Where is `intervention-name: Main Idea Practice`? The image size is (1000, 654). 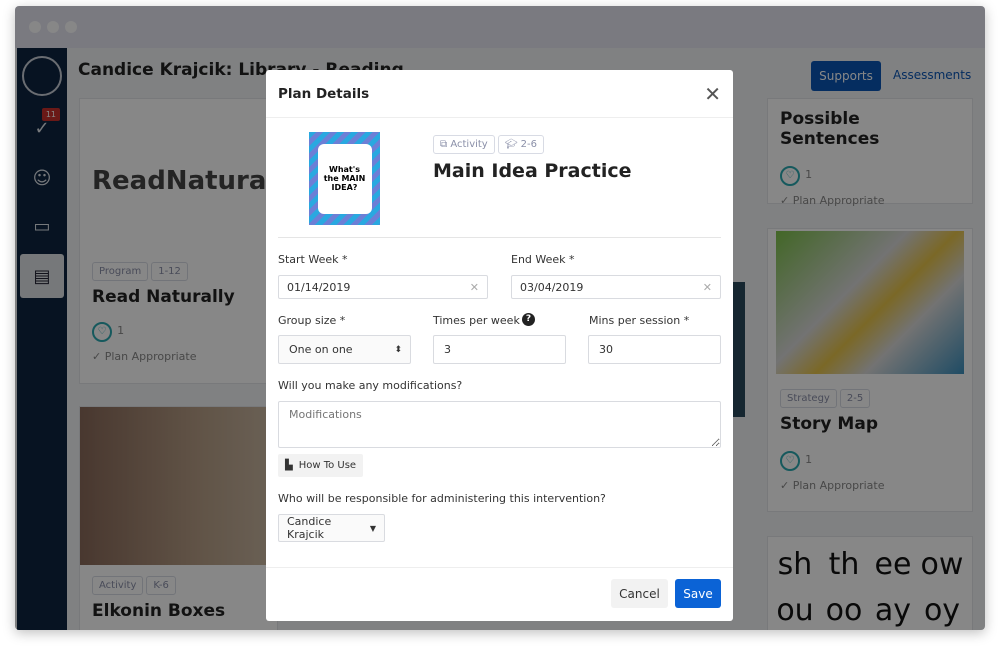
intervention-name: Main Idea Practice is located at coordinates (532, 171).